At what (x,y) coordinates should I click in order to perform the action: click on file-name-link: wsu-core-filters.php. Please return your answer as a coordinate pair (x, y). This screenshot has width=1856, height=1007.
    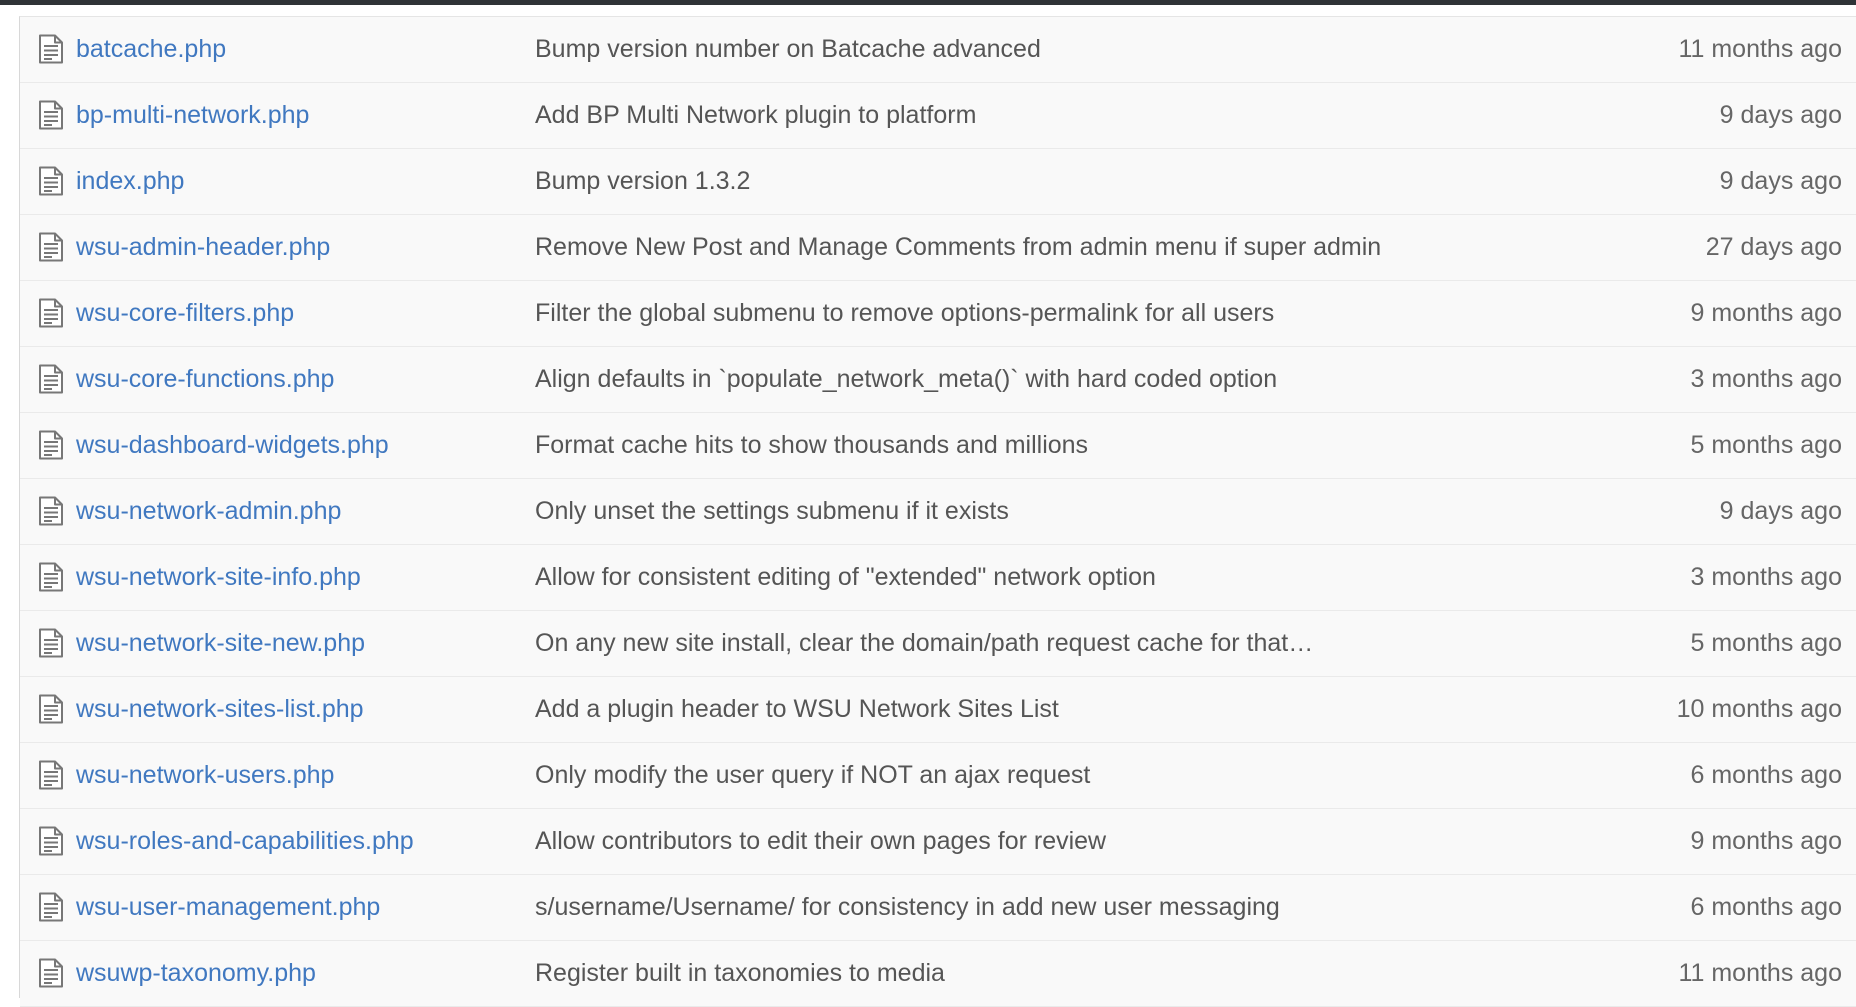
    Looking at the image, I should click on (185, 313).